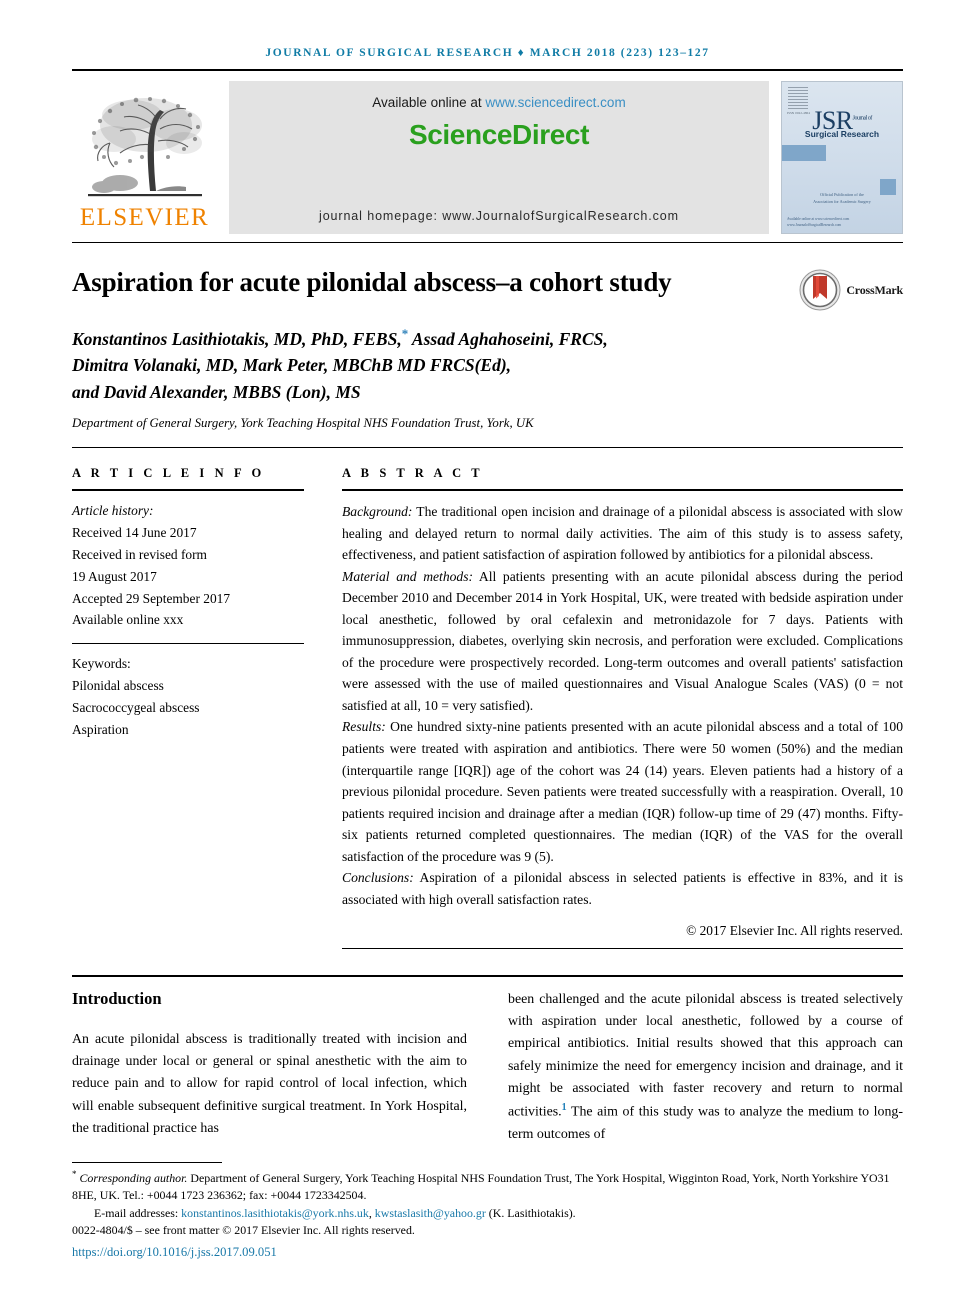 The height and width of the screenshot is (1305, 975). Describe the element at coordinates (820, 290) in the screenshot. I see `crossmark-icon` at that location.